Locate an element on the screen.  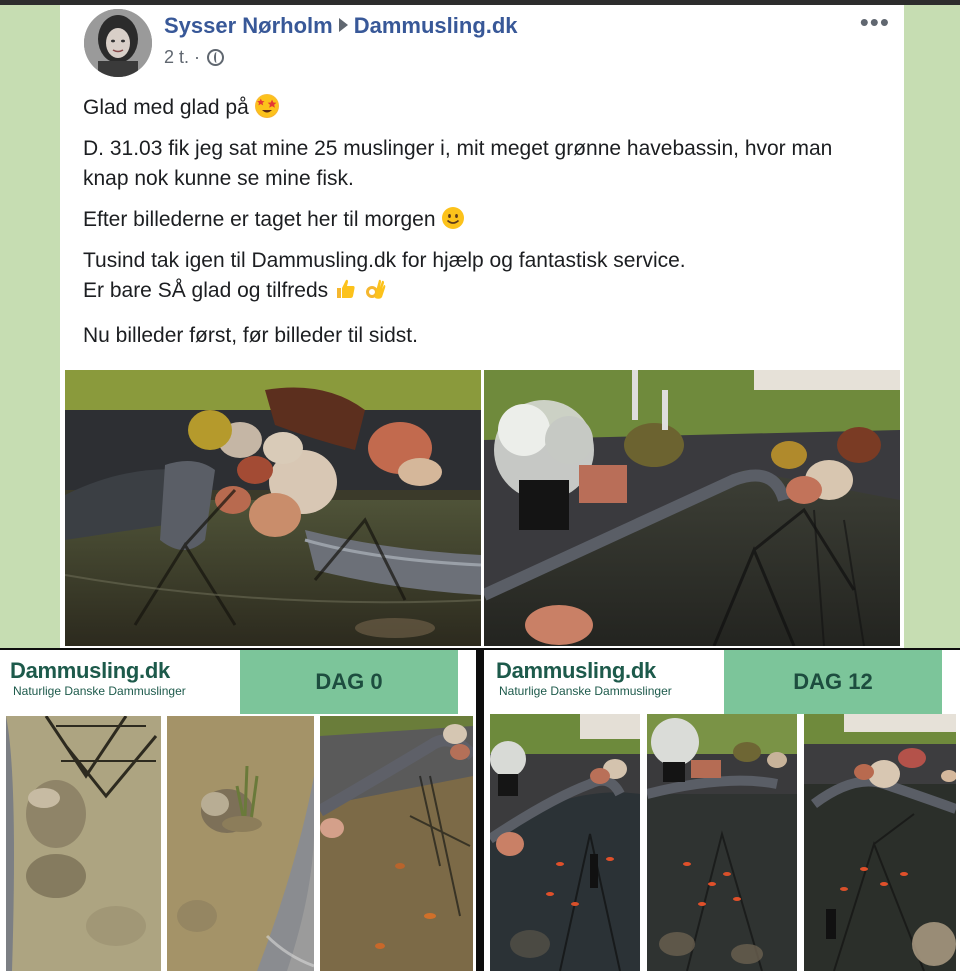
author-avatar is located at coordinates (118, 43).